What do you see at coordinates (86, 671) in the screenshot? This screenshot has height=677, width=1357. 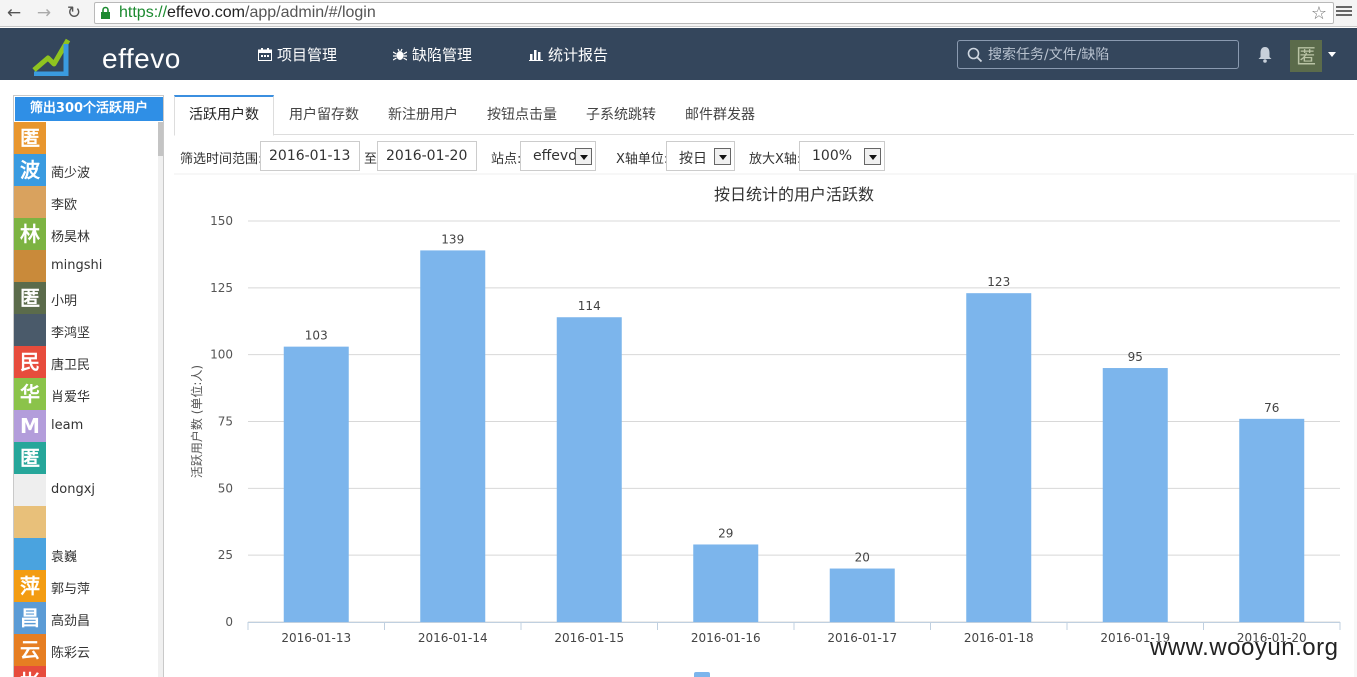 I see `list-item: 彬刘积彬` at bounding box center [86, 671].